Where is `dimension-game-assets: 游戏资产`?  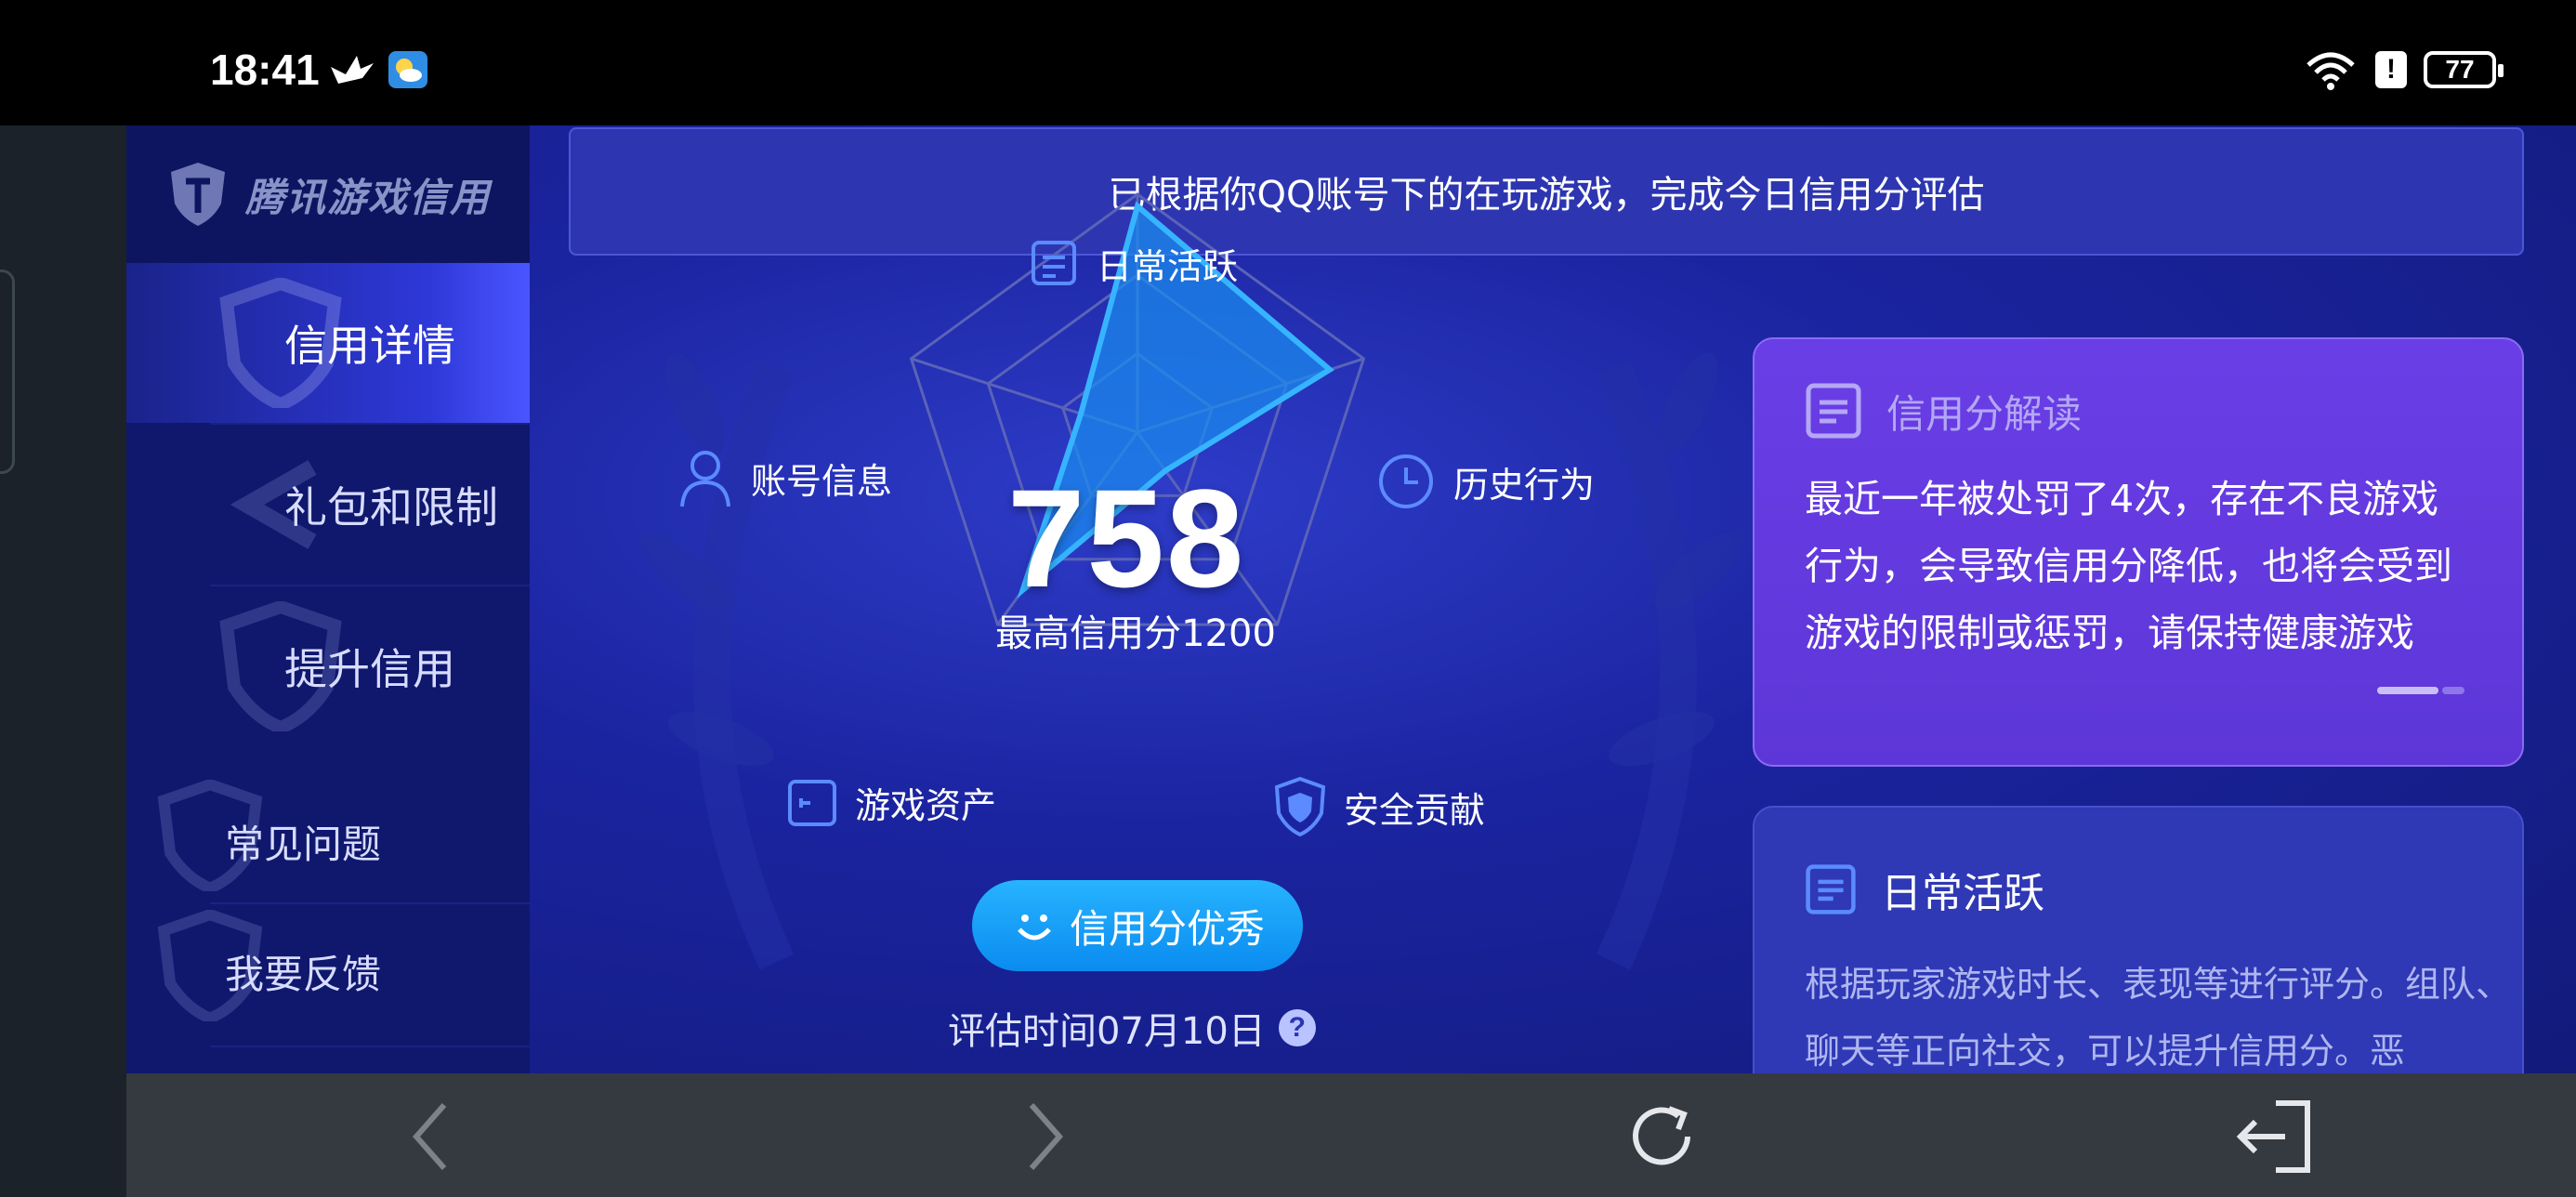 dimension-game-assets: 游戏资产 is located at coordinates (891, 802).